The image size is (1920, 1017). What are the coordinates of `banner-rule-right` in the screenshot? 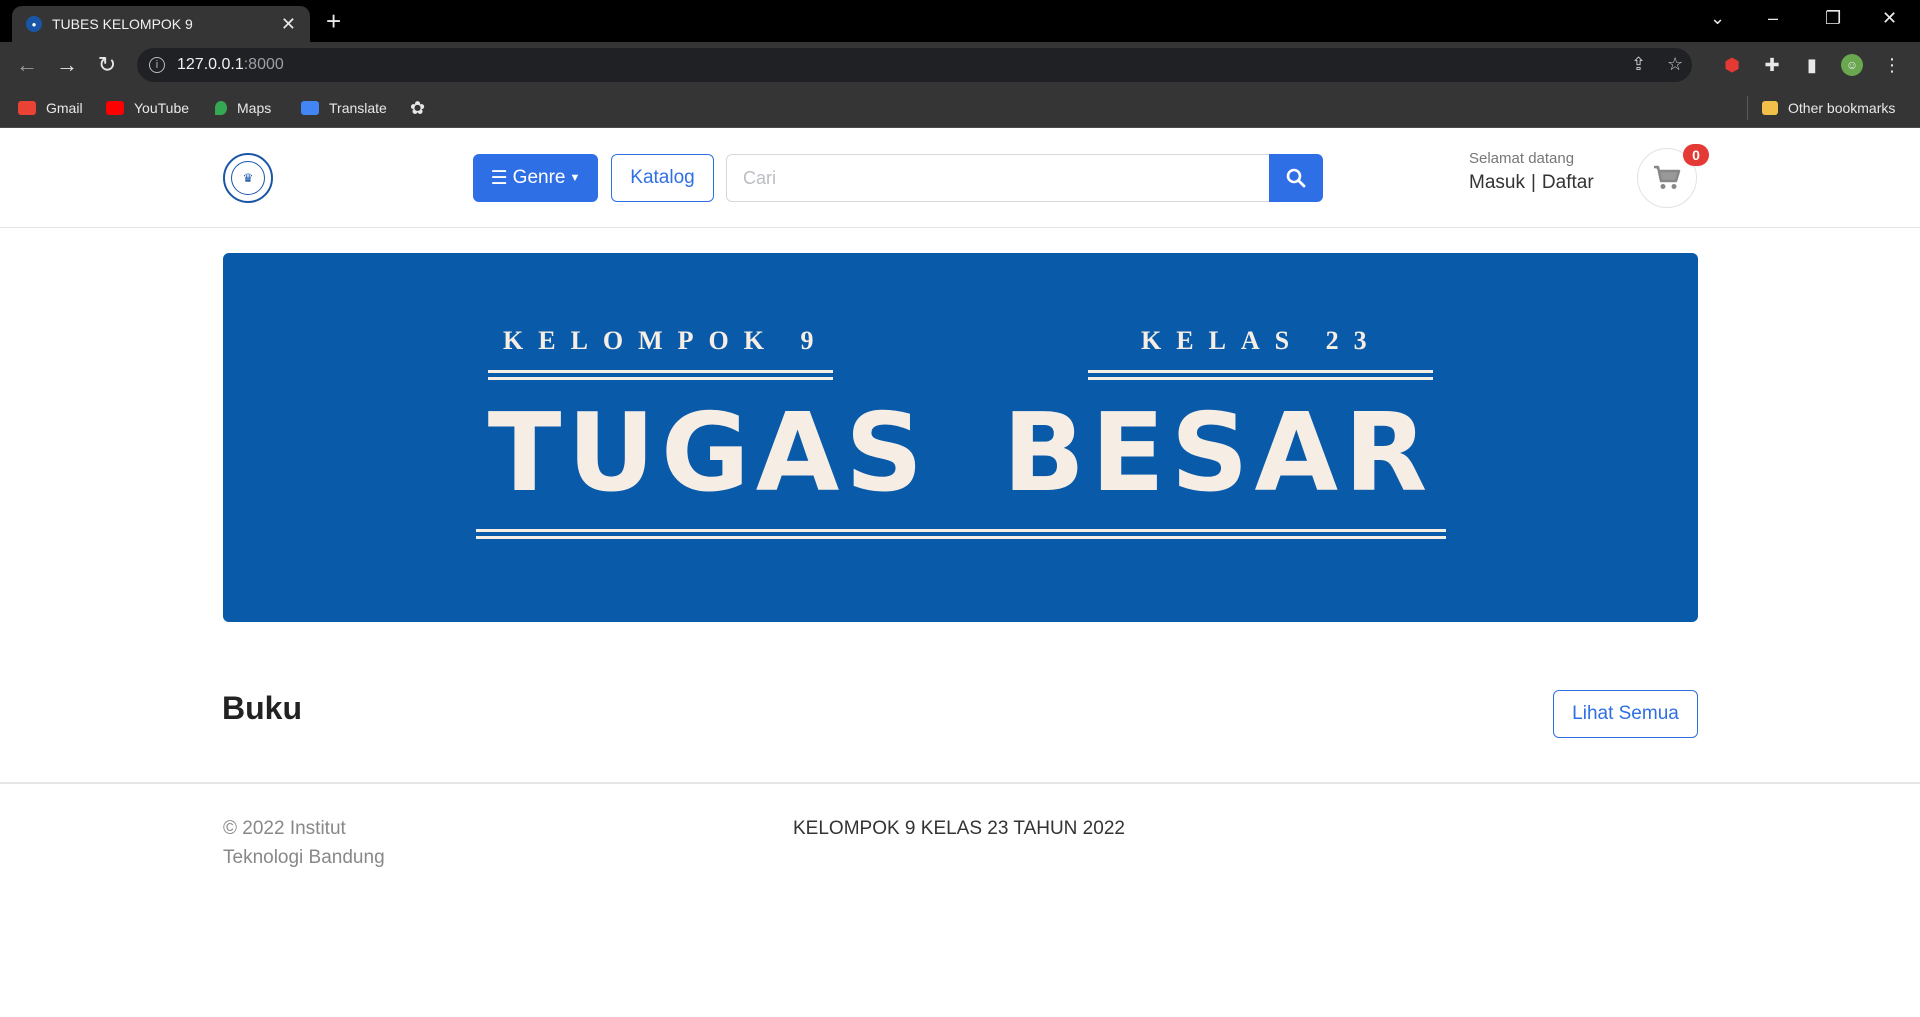 It's located at (1260, 375).